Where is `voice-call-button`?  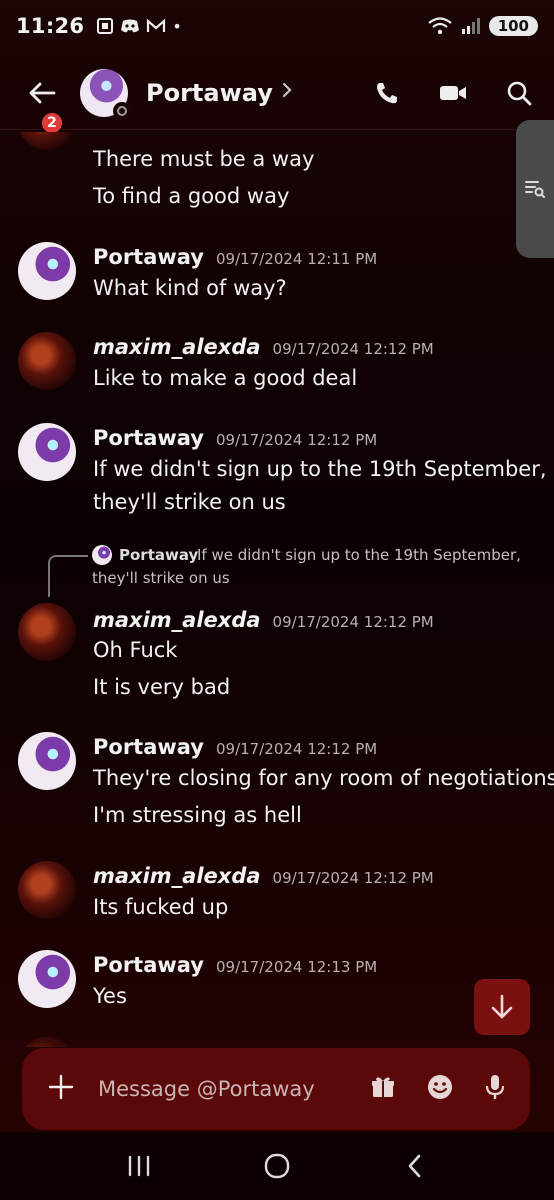 voice-call-button is located at coordinates (387, 93).